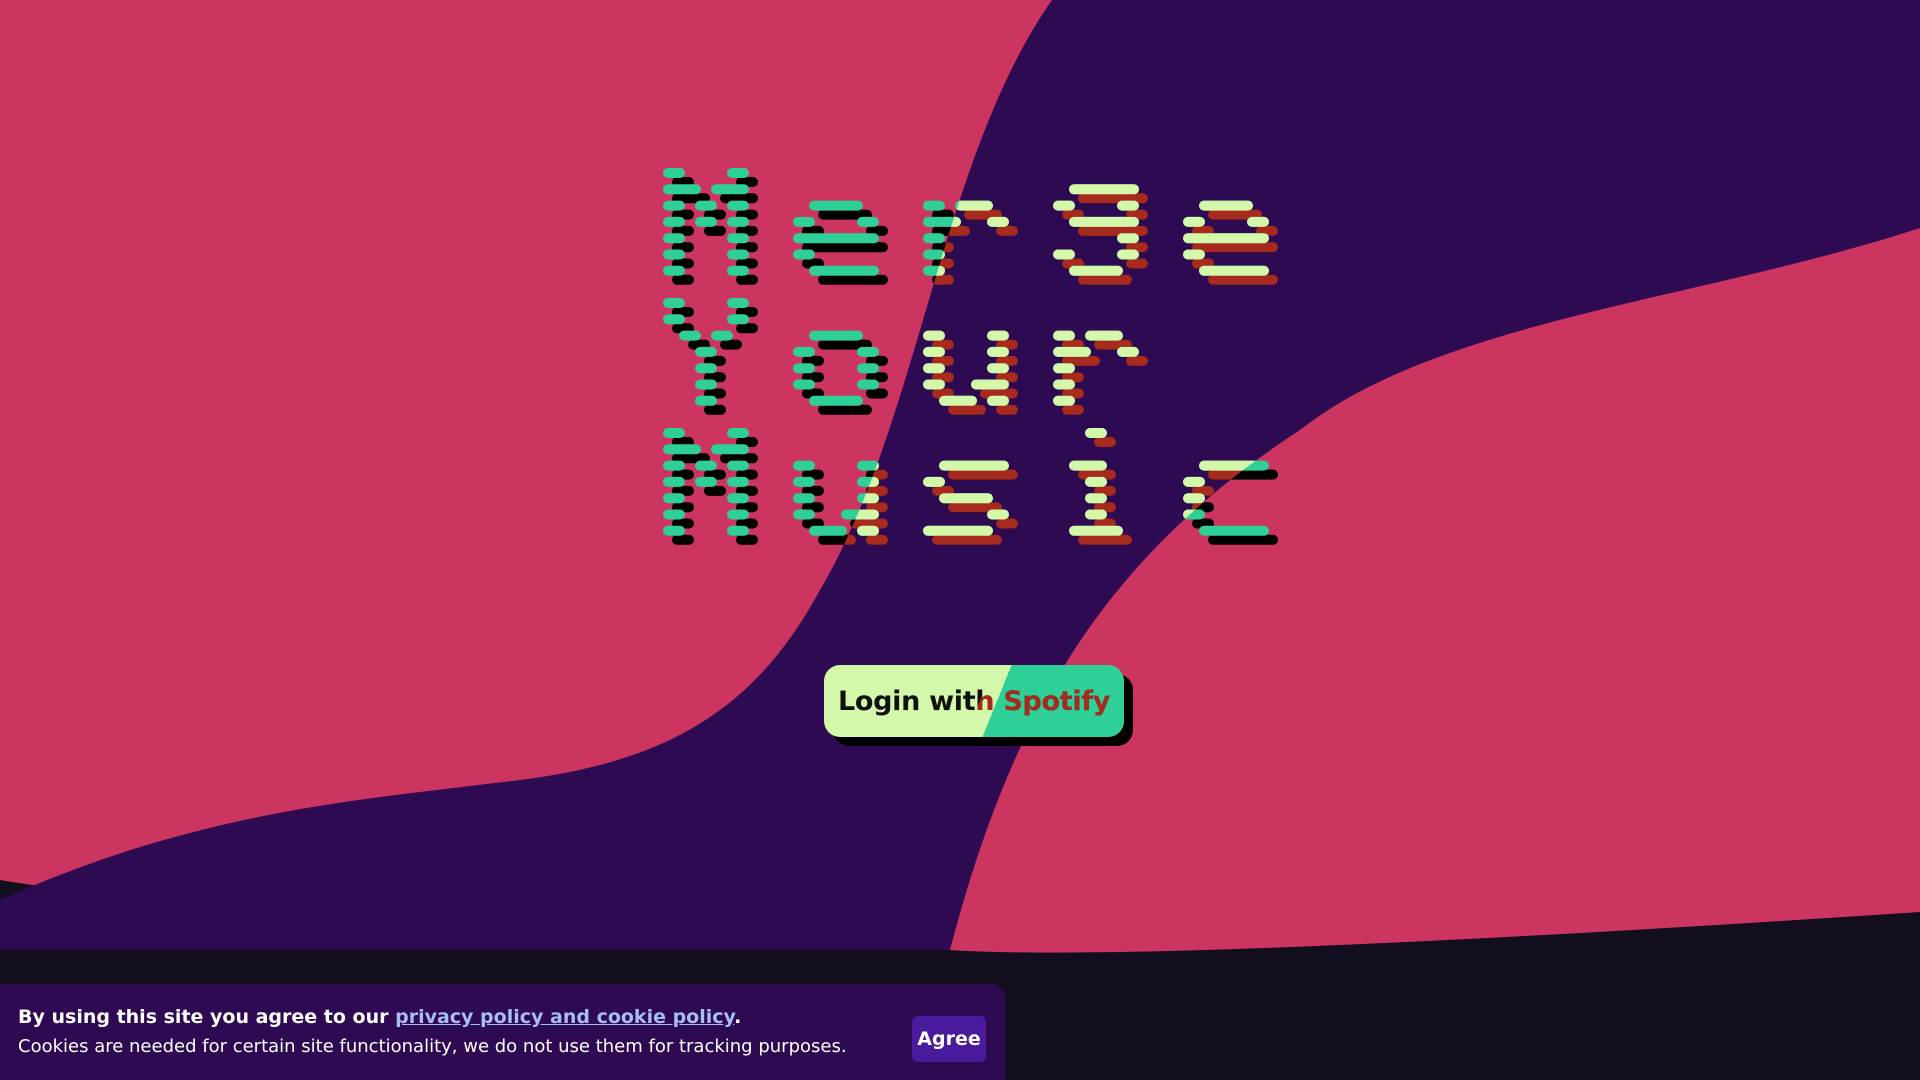  Describe the element at coordinates (738, 1017) in the screenshot. I see `cookie-consent-suffix: .` at that location.